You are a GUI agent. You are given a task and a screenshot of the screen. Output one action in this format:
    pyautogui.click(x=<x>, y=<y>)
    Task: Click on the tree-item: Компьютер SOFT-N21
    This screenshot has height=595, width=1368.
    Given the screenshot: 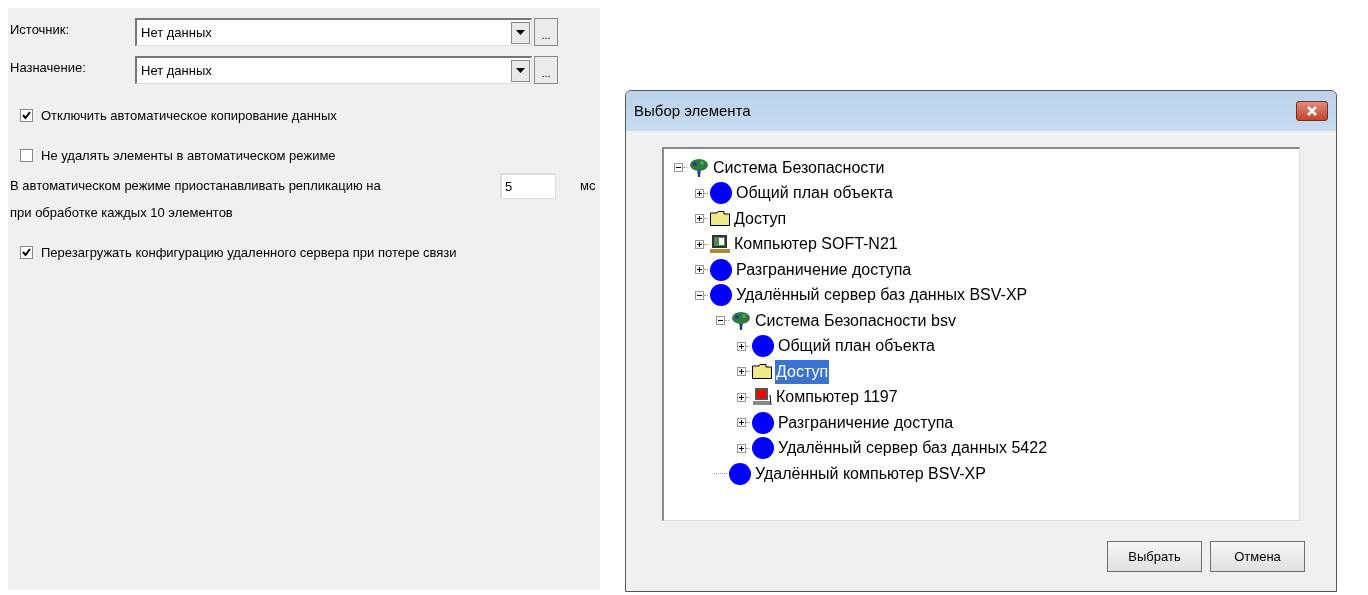 What is the action you would take?
    pyautogui.click(x=816, y=244)
    